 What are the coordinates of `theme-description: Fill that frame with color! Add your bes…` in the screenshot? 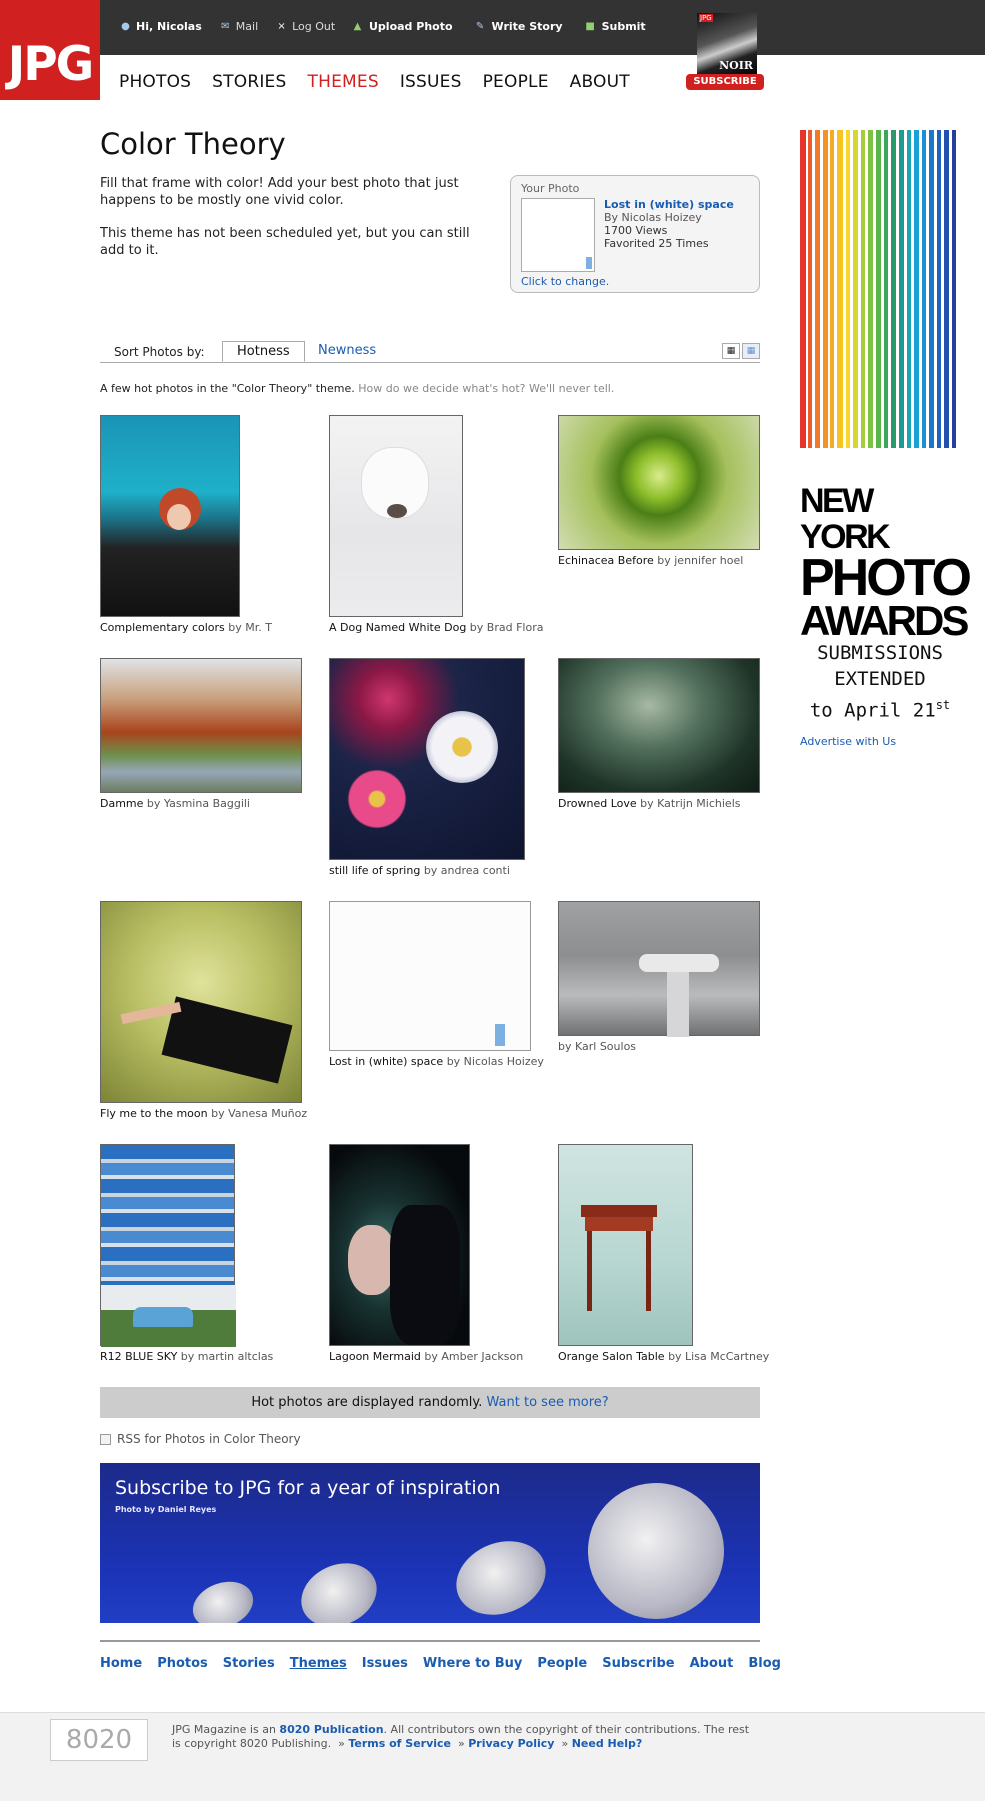 It's located at (279, 192).